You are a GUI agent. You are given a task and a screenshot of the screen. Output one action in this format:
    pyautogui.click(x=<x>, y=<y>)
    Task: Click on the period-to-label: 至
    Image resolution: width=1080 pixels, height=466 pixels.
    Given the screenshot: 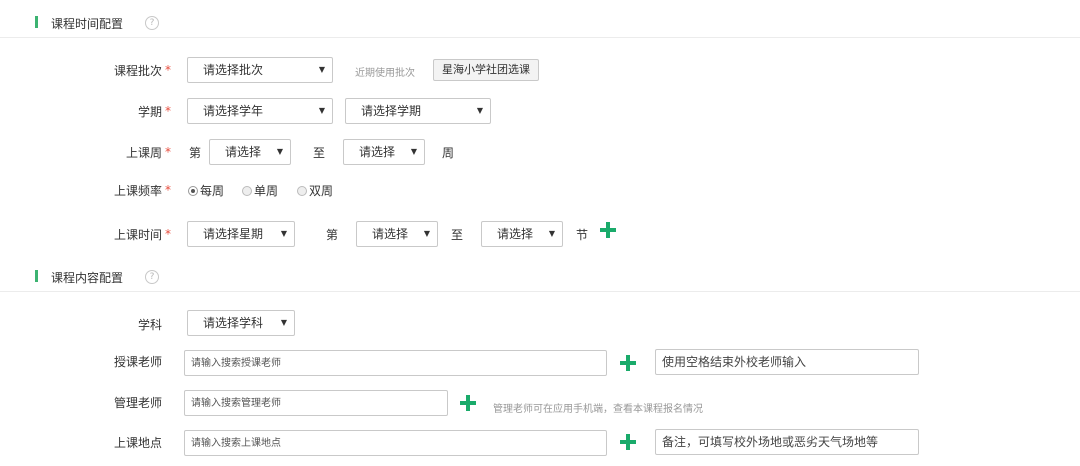 What is the action you would take?
    pyautogui.click(x=457, y=235)
    